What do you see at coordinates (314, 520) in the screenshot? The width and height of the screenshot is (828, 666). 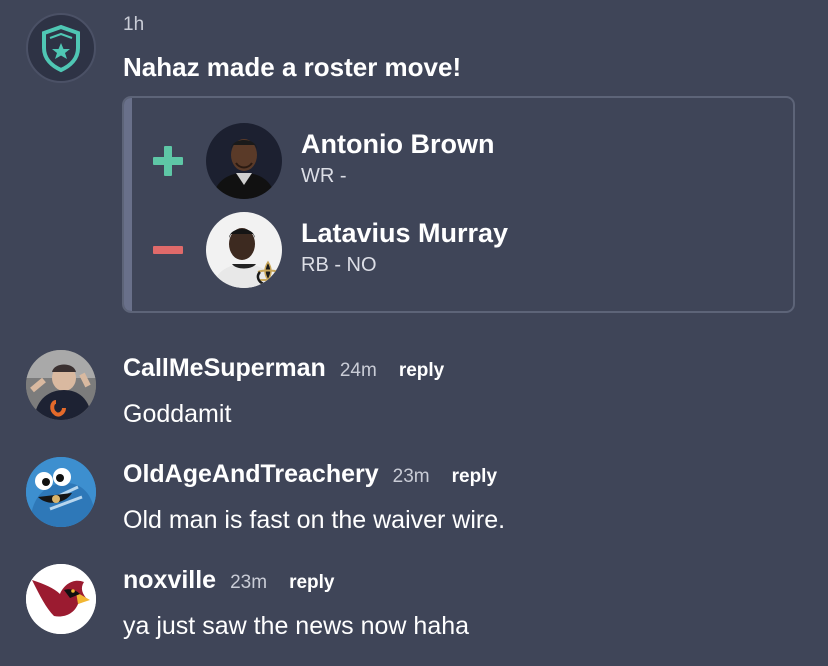 I see `comment-text: Old man is fast on the waiver wire.` at bounding box center [314, 520].